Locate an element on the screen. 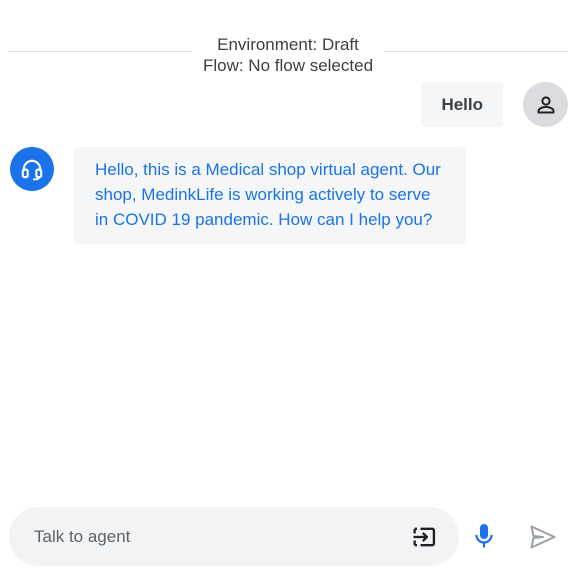  submit-input-button is located at coordinates (424, 537).